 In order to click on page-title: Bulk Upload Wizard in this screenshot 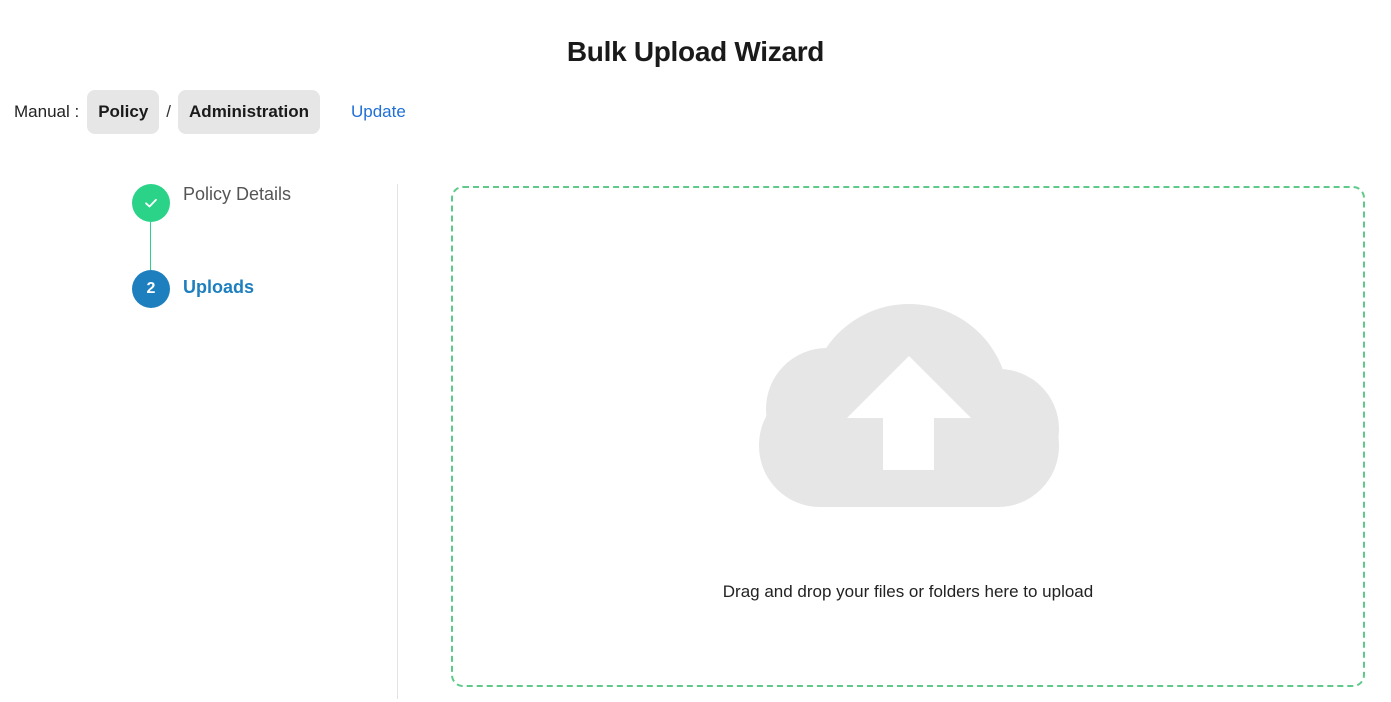, I will do `click(695, 51)`.